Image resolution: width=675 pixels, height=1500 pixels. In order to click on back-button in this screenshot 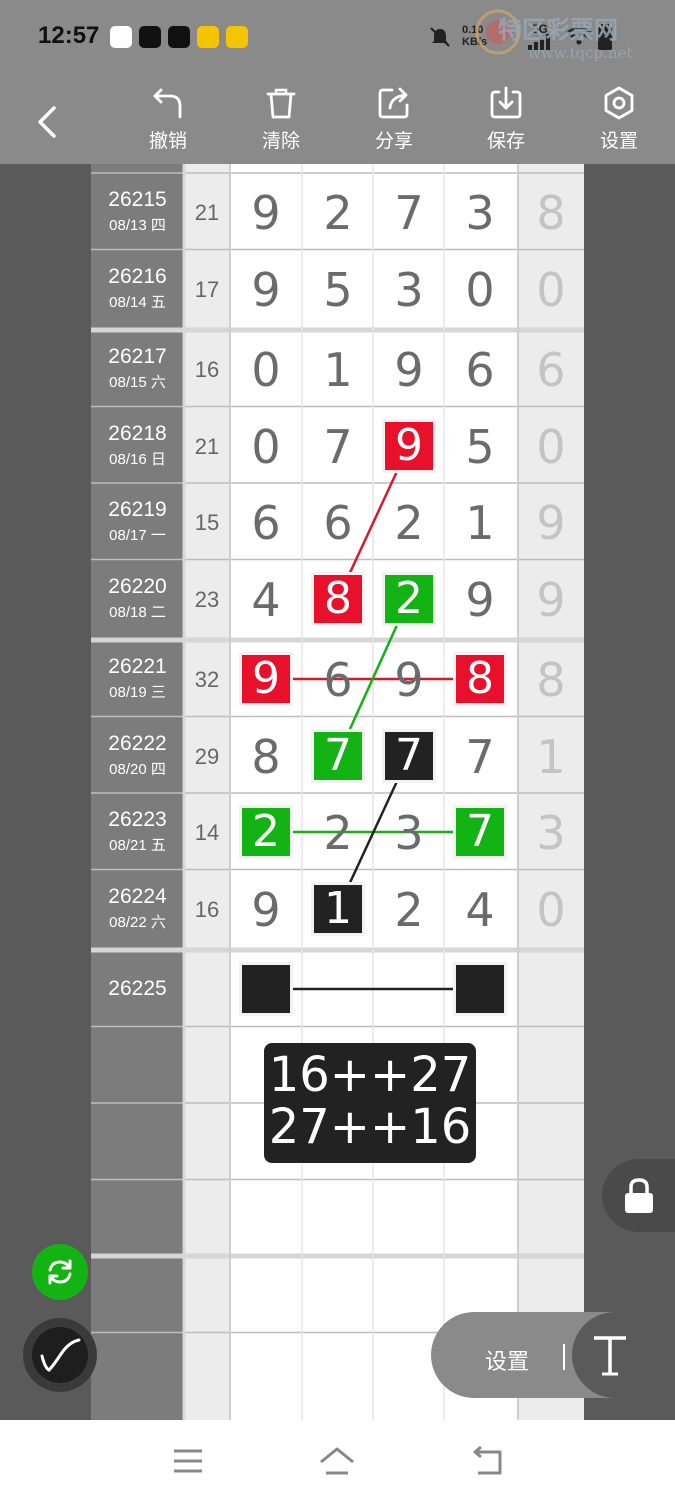, I will do `click(48, 122)`.